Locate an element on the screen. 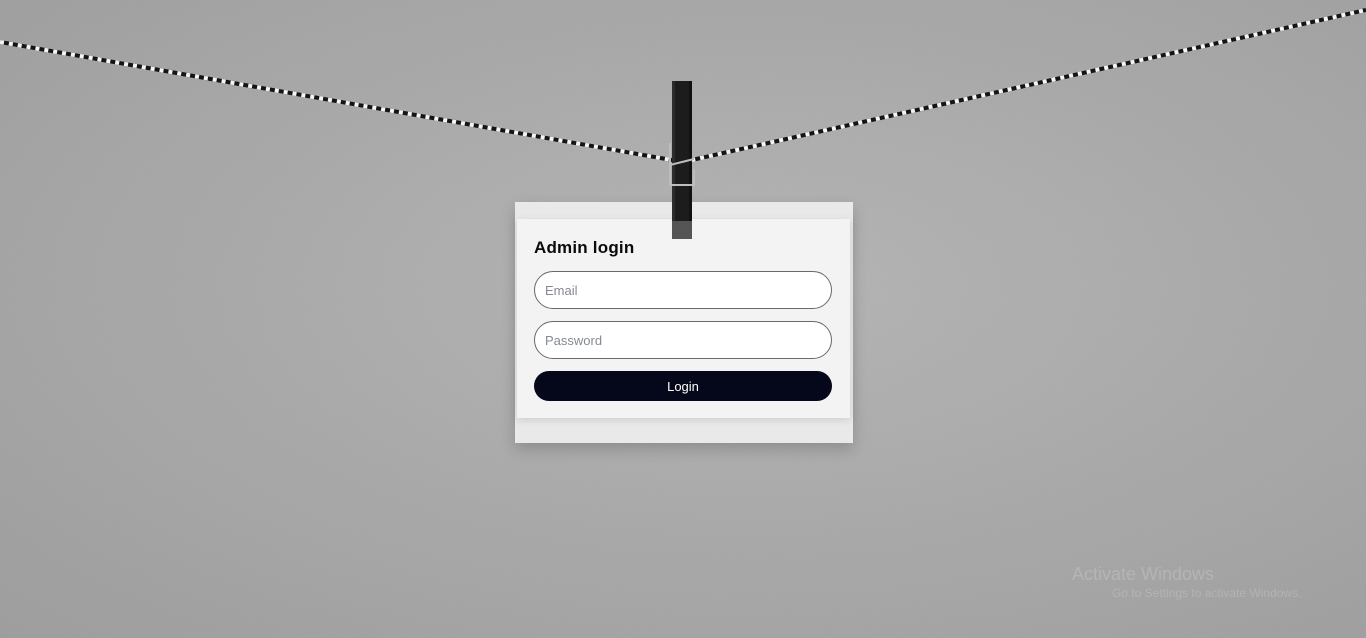 The height and width of the screenshot is (638, 1366). password-field is located at coordinates (683, 340).